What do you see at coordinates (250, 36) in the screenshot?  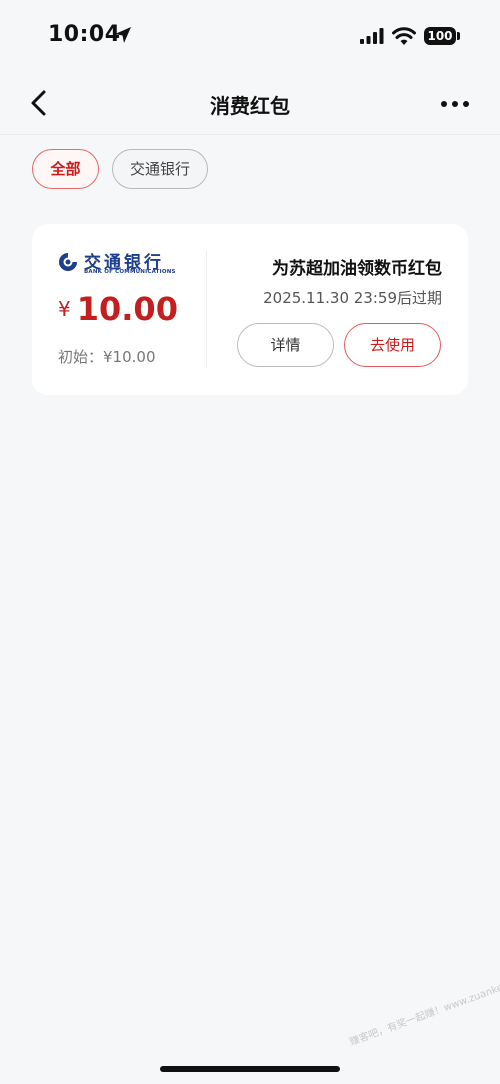 I see `status-bar: 10:04 100` at bounding box center [250, 36].